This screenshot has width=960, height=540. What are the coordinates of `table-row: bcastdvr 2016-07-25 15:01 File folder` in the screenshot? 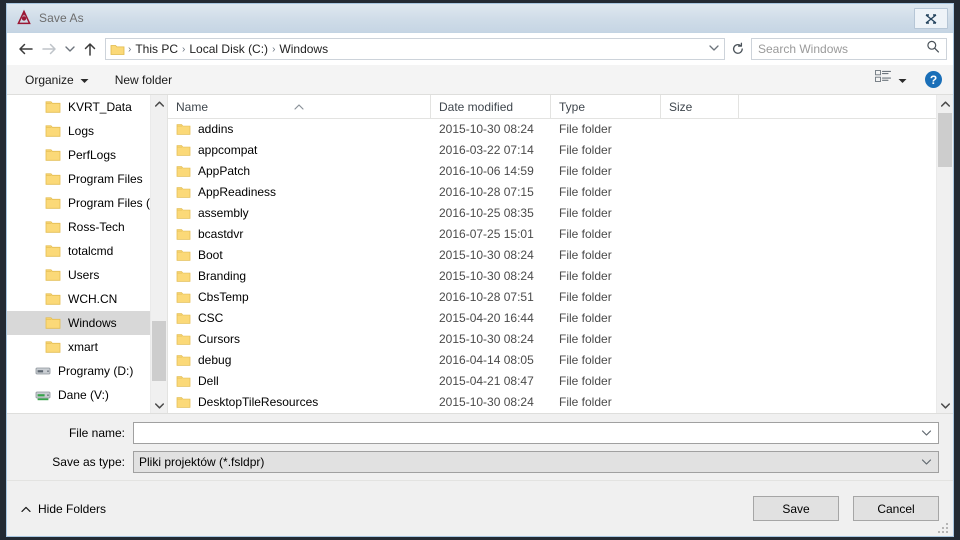 It's located at (552, 234).